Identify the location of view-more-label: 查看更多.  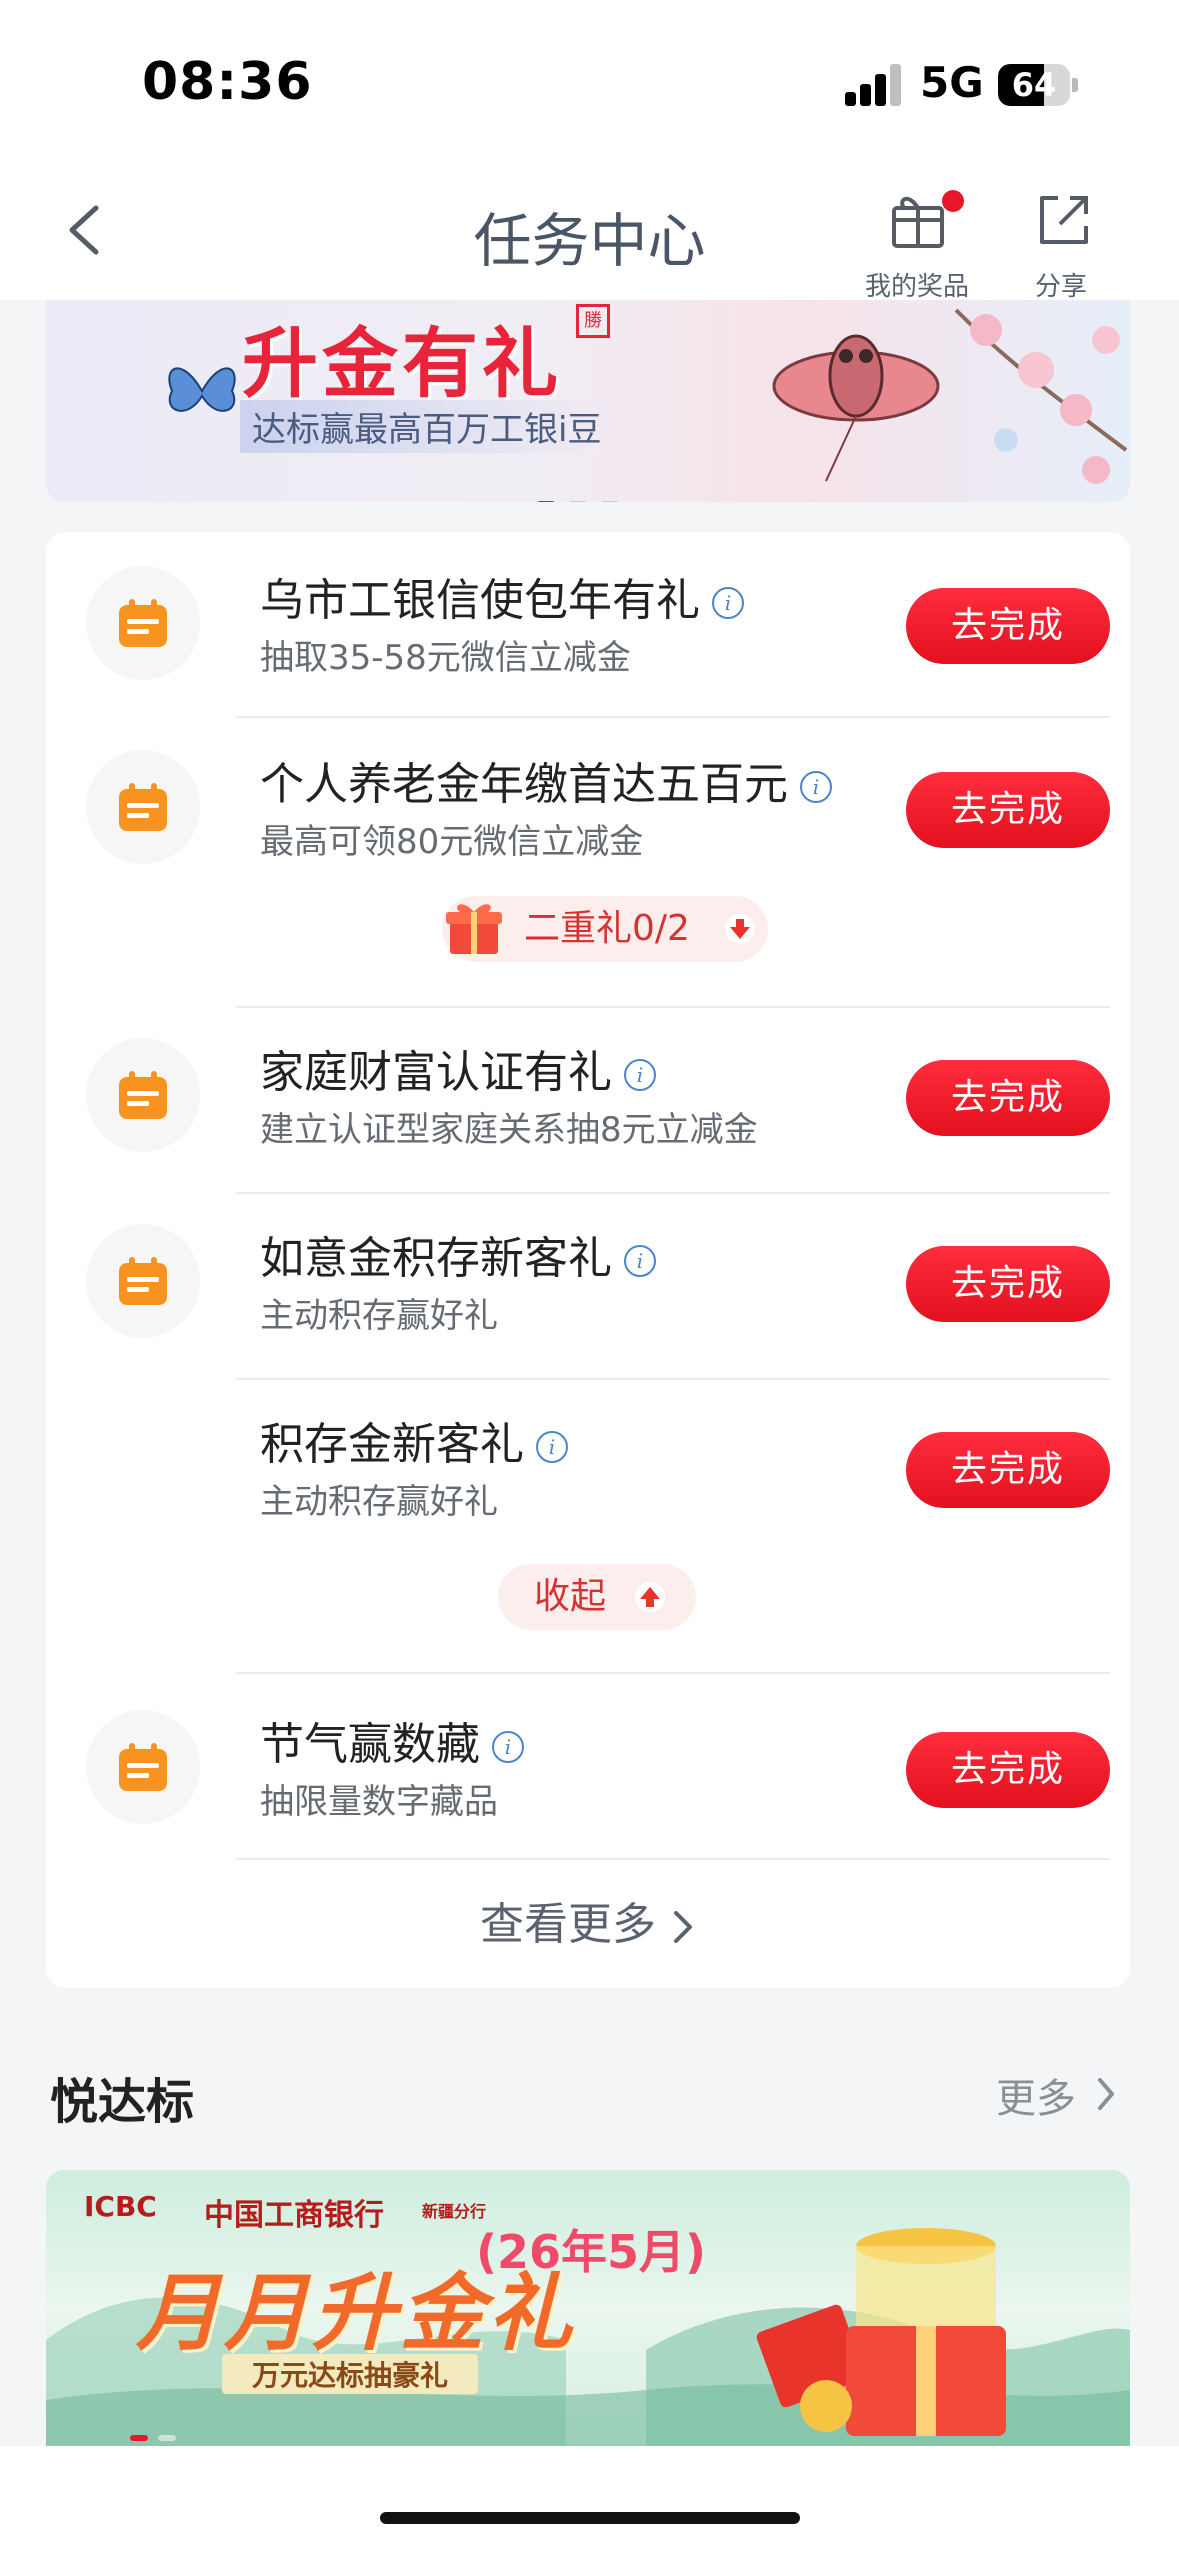
(568, 1924).